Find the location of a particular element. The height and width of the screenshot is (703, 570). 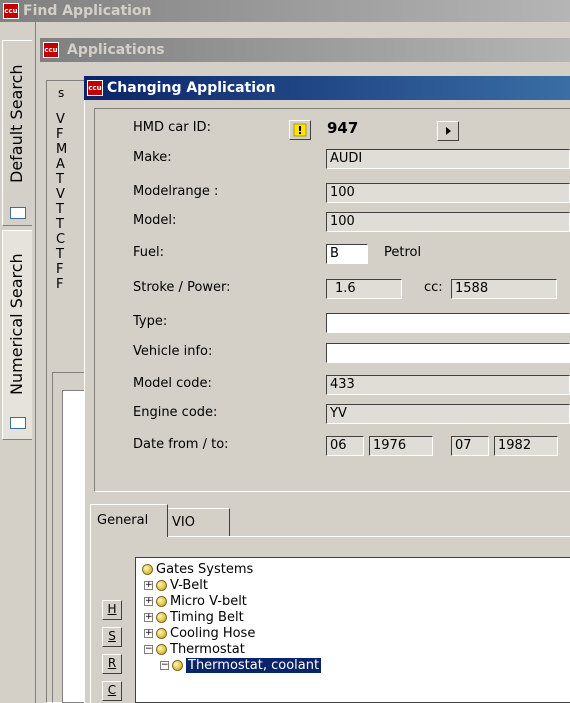

tab-vio: VIO is located at coordinates (199, 522).